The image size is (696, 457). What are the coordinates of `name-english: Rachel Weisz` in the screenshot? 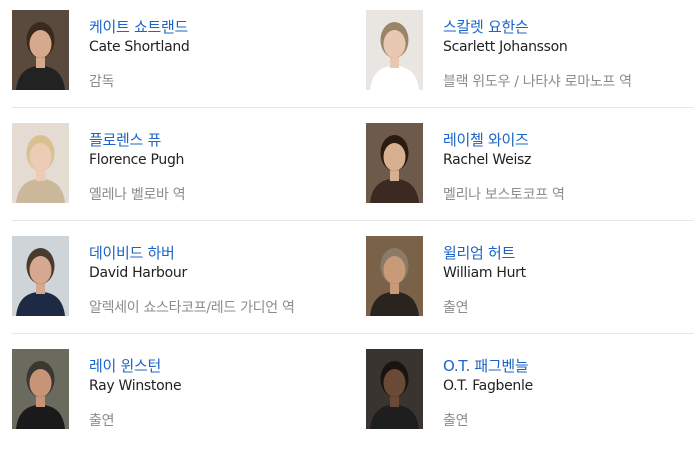 It's located at (487, 160).